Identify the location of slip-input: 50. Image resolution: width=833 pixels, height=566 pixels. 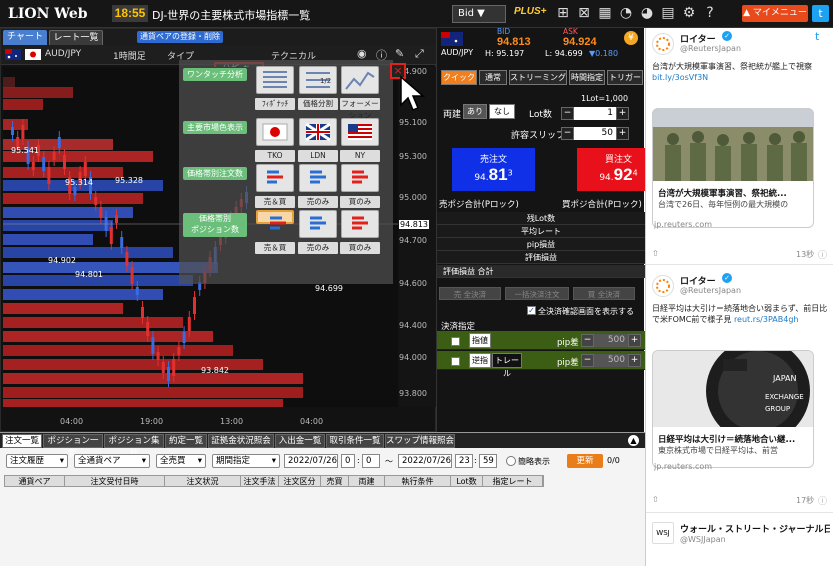
(595, 133).